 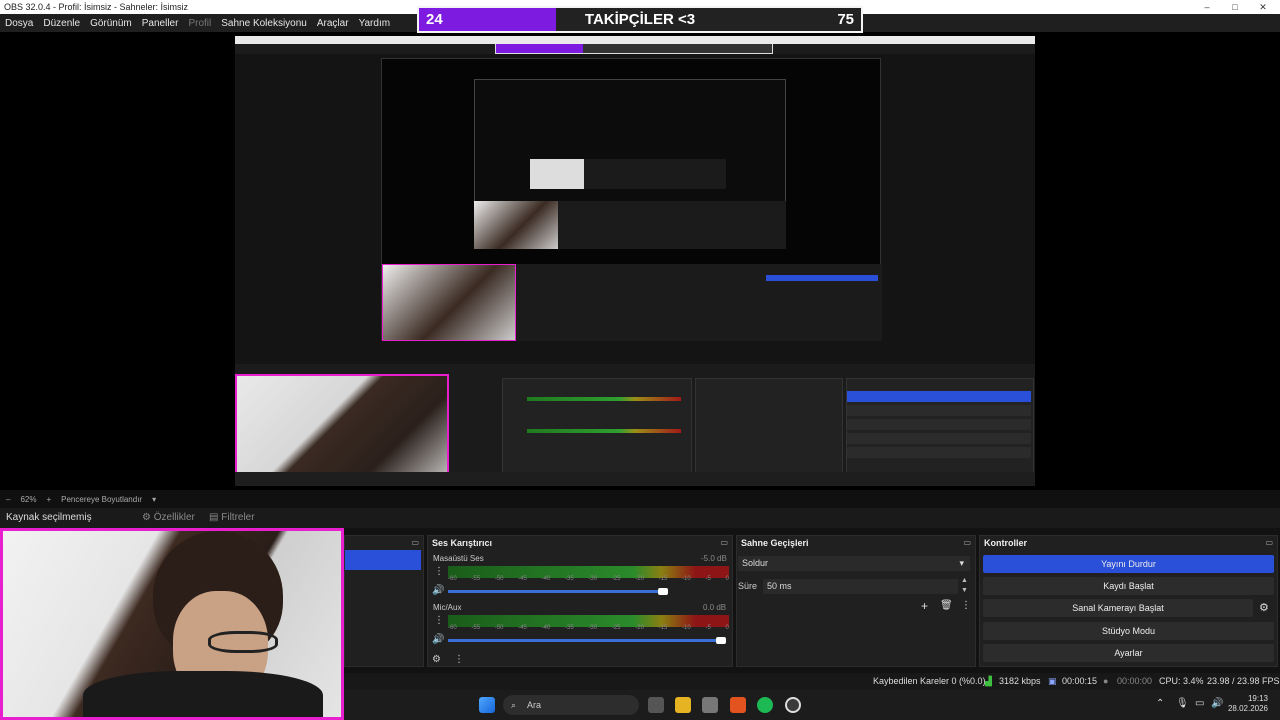 What do you see at coordinates (101, 499) in the screenshot?
I see `fit-to-window: Pencereye Boyutlandır` at bounding box center [101, 499].